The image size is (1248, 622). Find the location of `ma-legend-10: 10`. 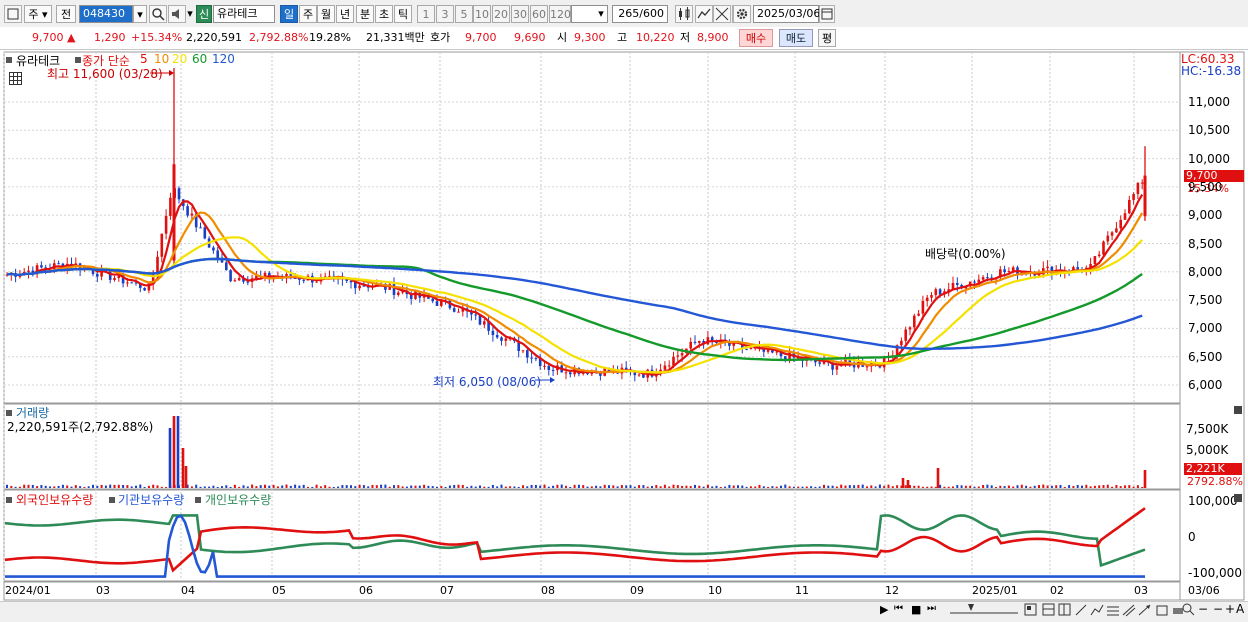

ma-legend-10: 10 is located at coordinates (162, 59).